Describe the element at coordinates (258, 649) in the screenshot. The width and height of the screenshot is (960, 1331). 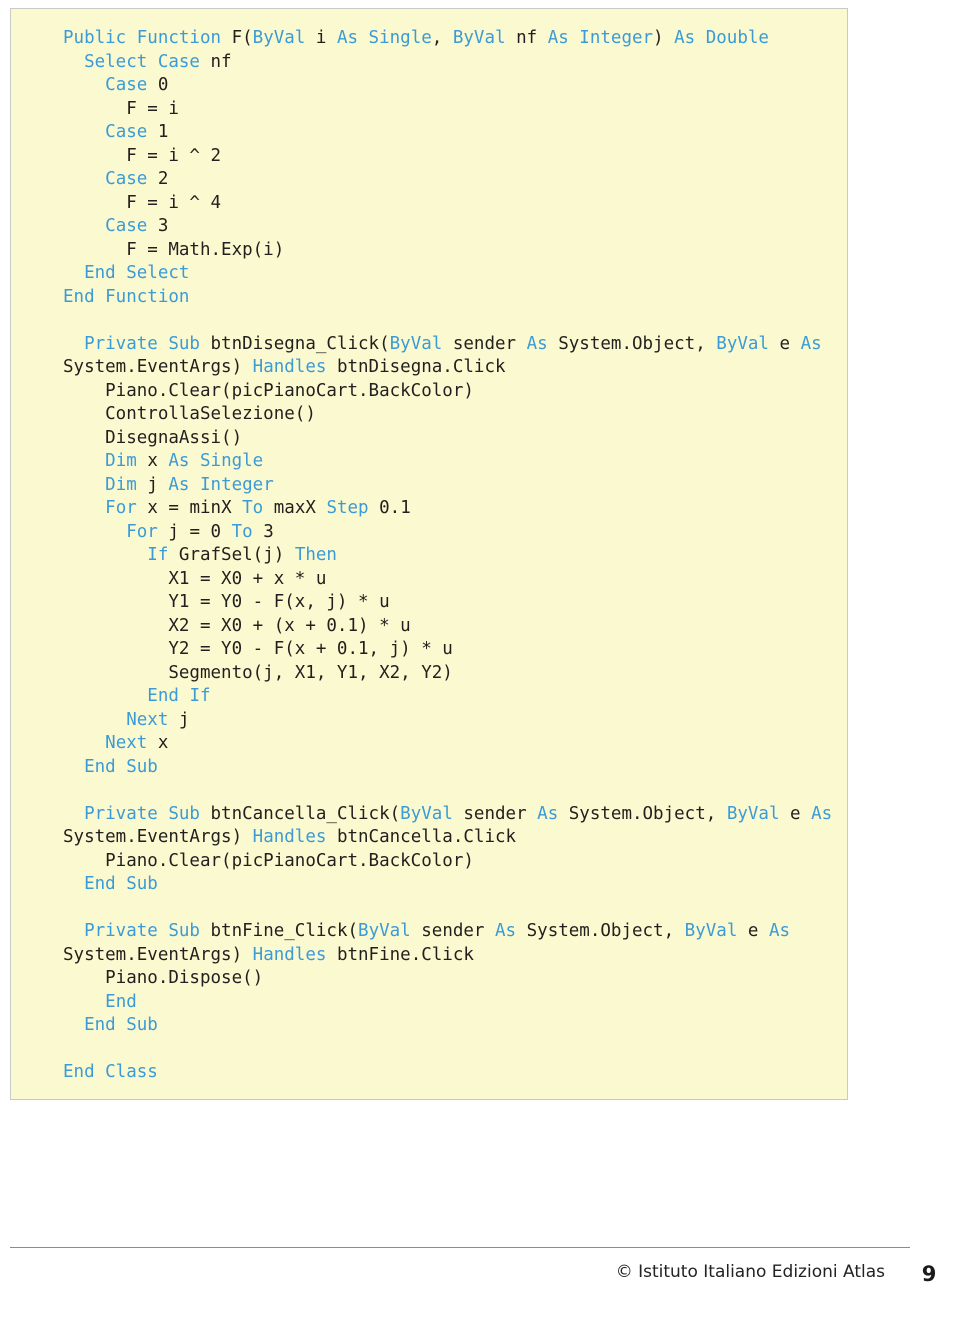
I see `code-text: Y2 = Y0 - F(x + 0.1, j) * u` at that location.